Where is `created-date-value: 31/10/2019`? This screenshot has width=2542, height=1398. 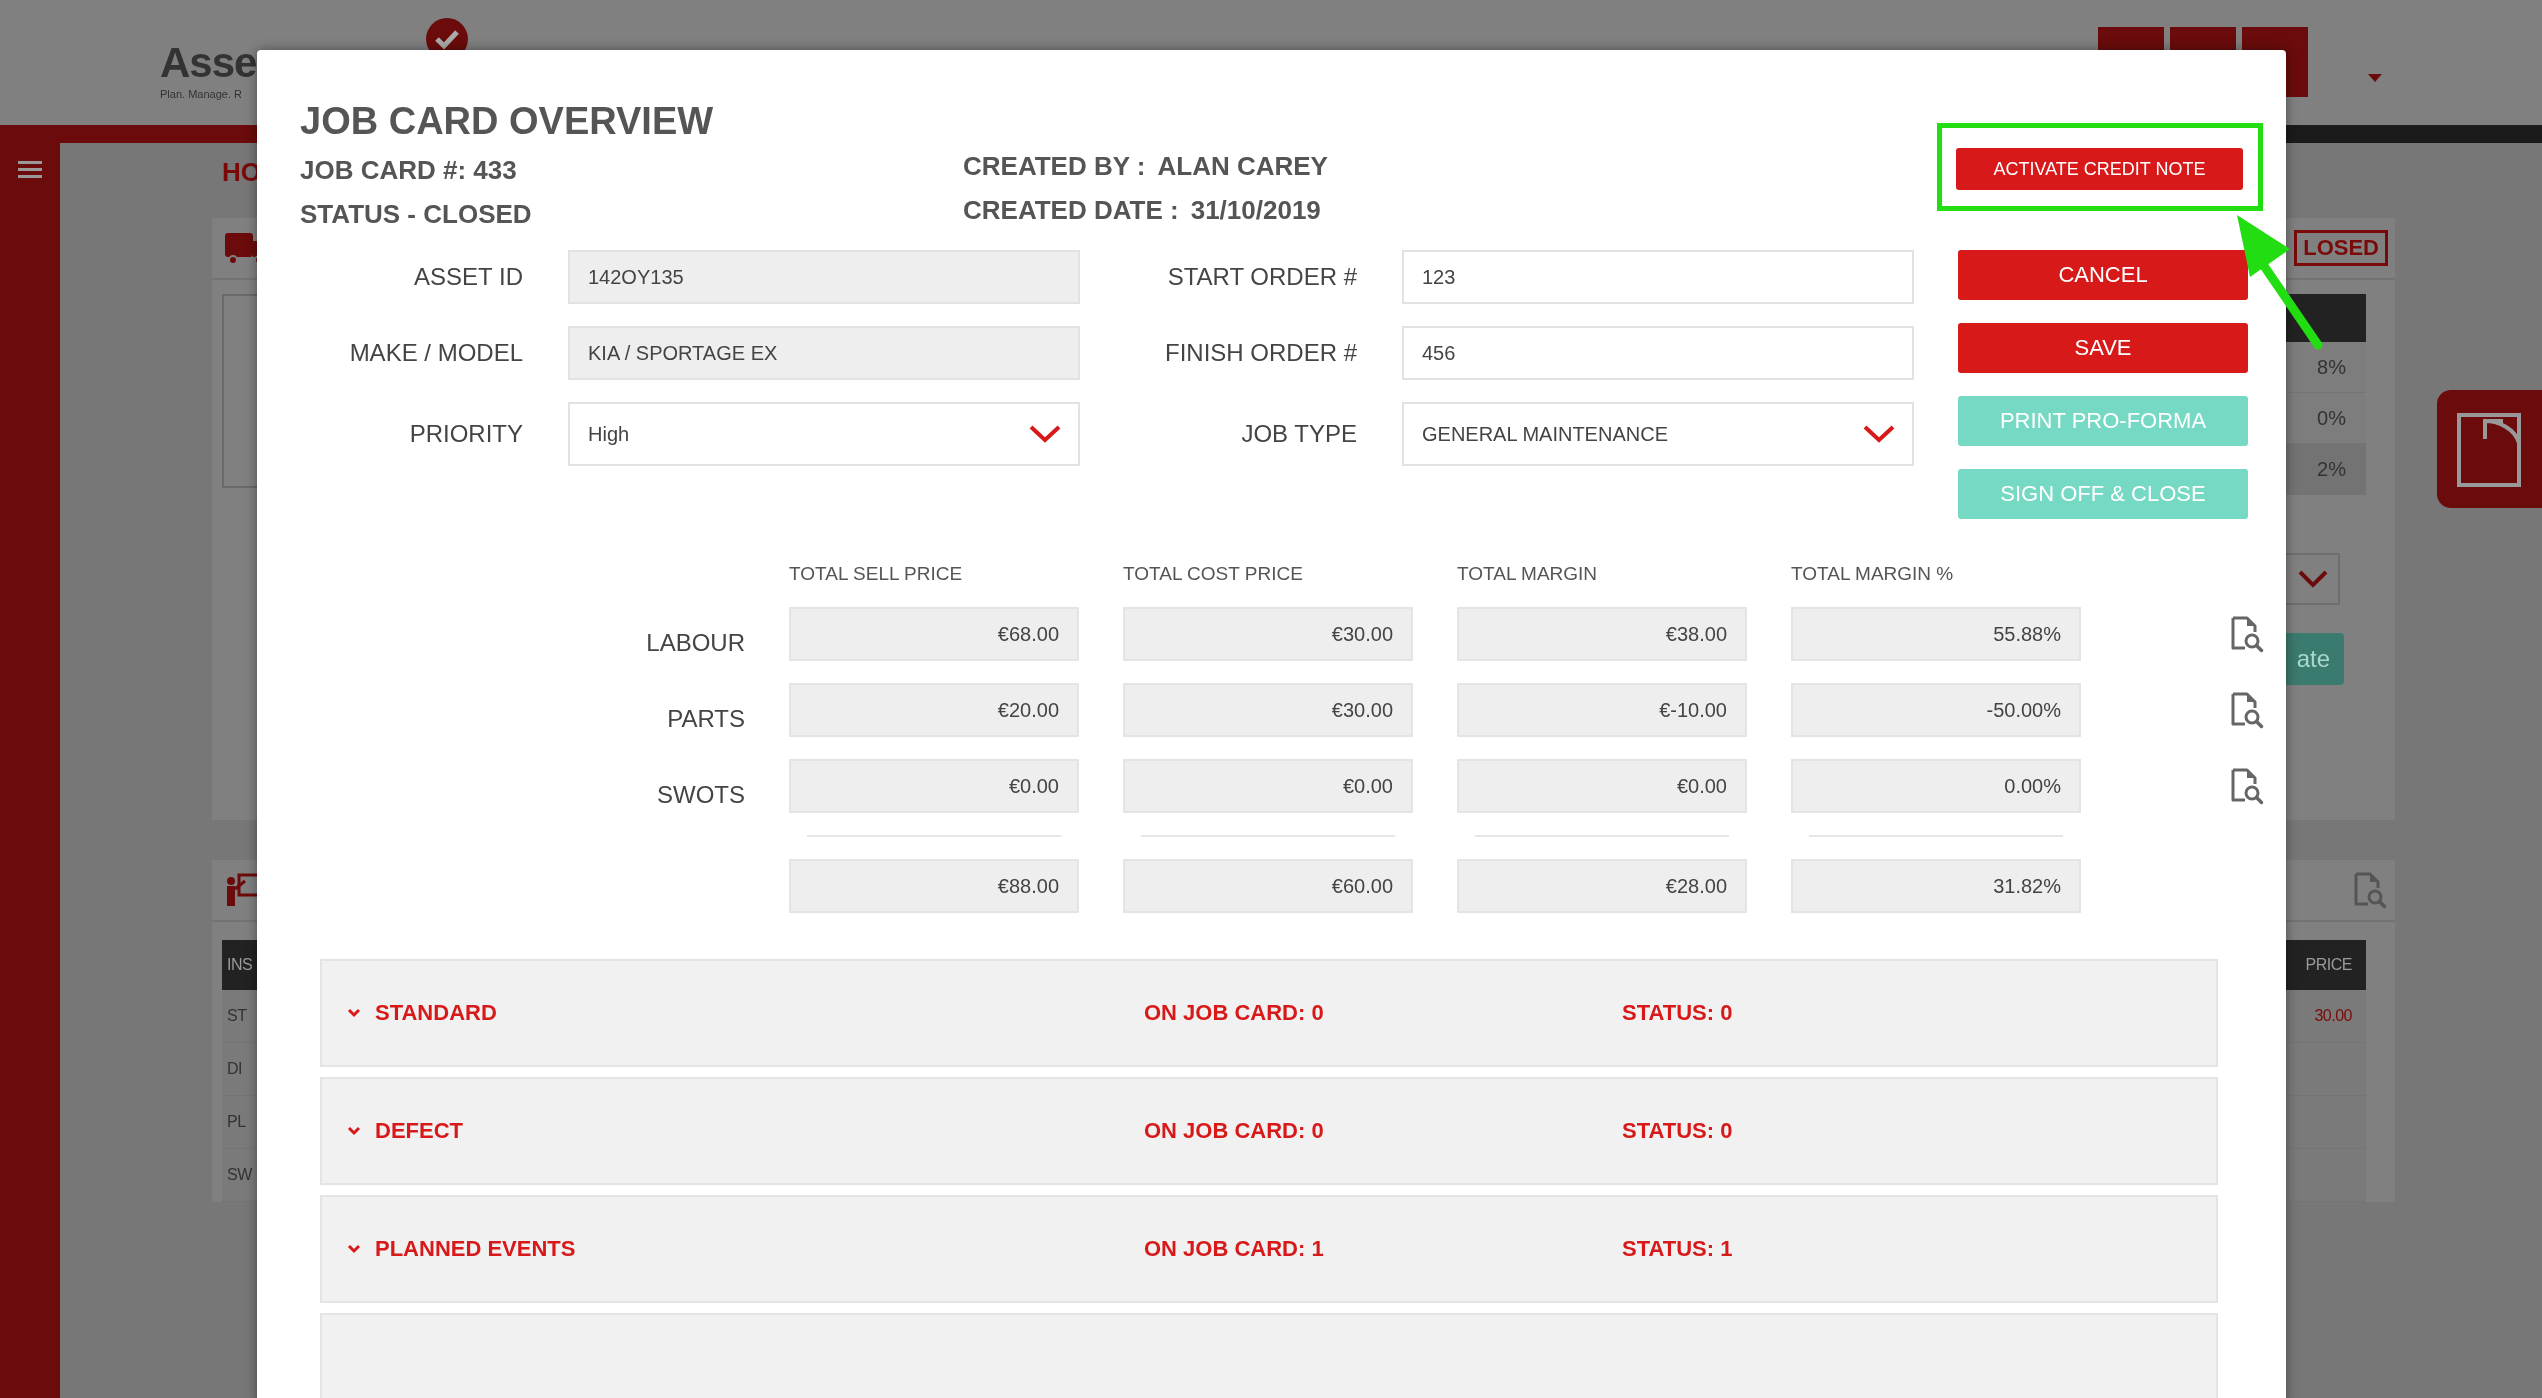 created-date-value: 31/10/2019 is located at coordinates (1255, 210).